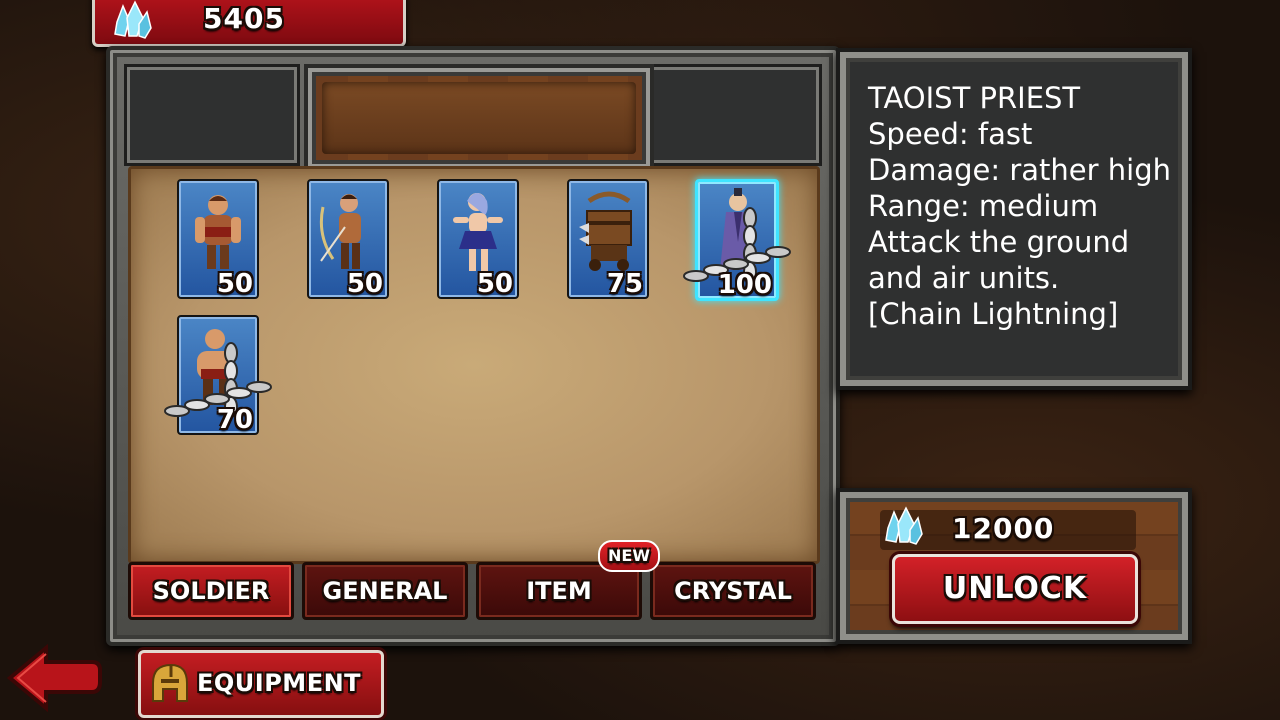 This screenshot has width=1280, height=720. What do you see at coordinates (993, 314) in the screenshot?
I see `info-line: [Chain Lightning]` at bounding box center [993, 314].